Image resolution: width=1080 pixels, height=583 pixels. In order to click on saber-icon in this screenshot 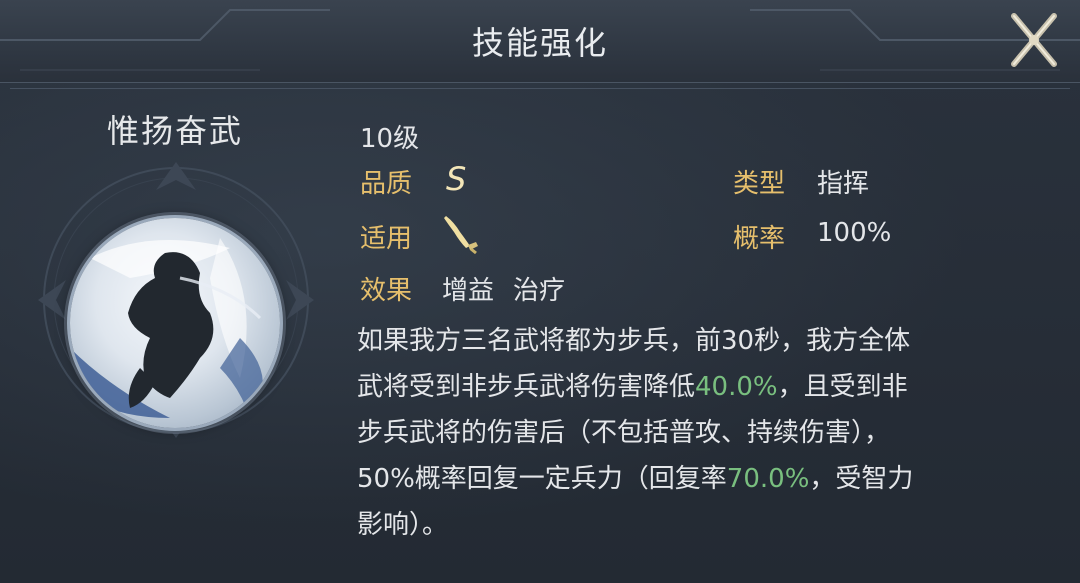, I will do `click(461, 235)`.